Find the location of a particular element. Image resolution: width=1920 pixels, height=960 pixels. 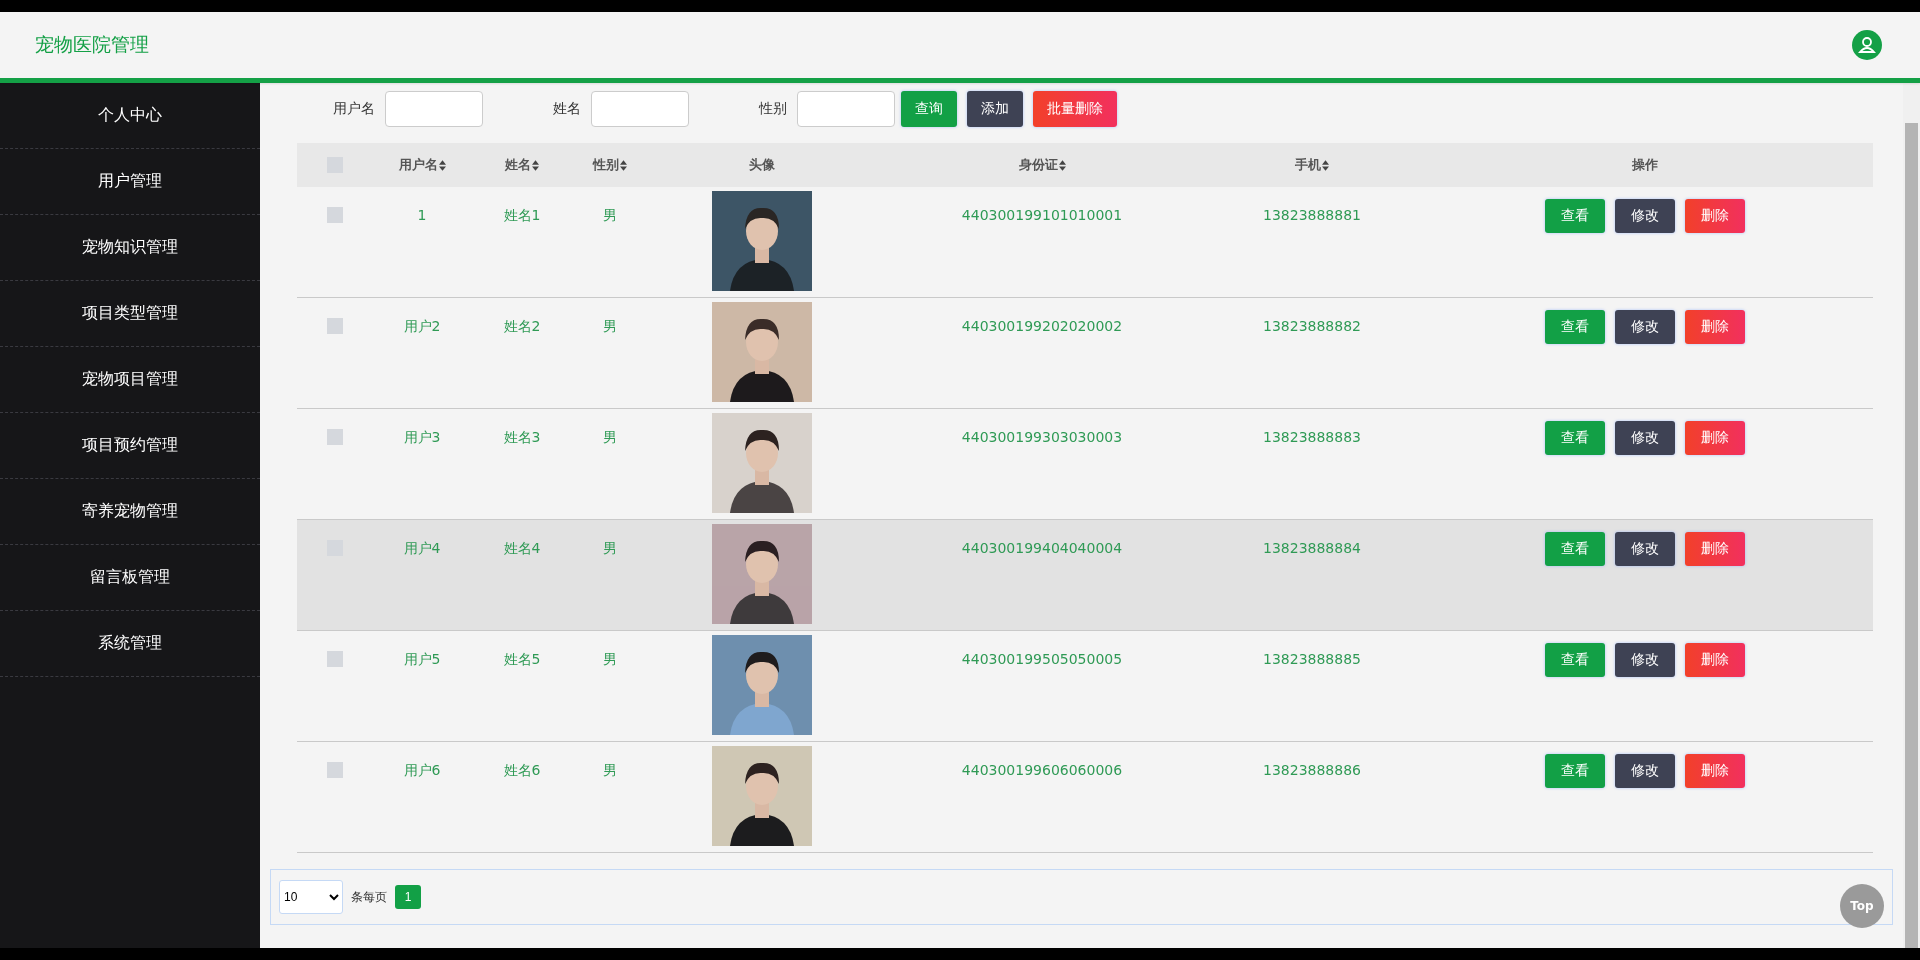

per-page-label: 条每页 is located at coordinates (369, 897).